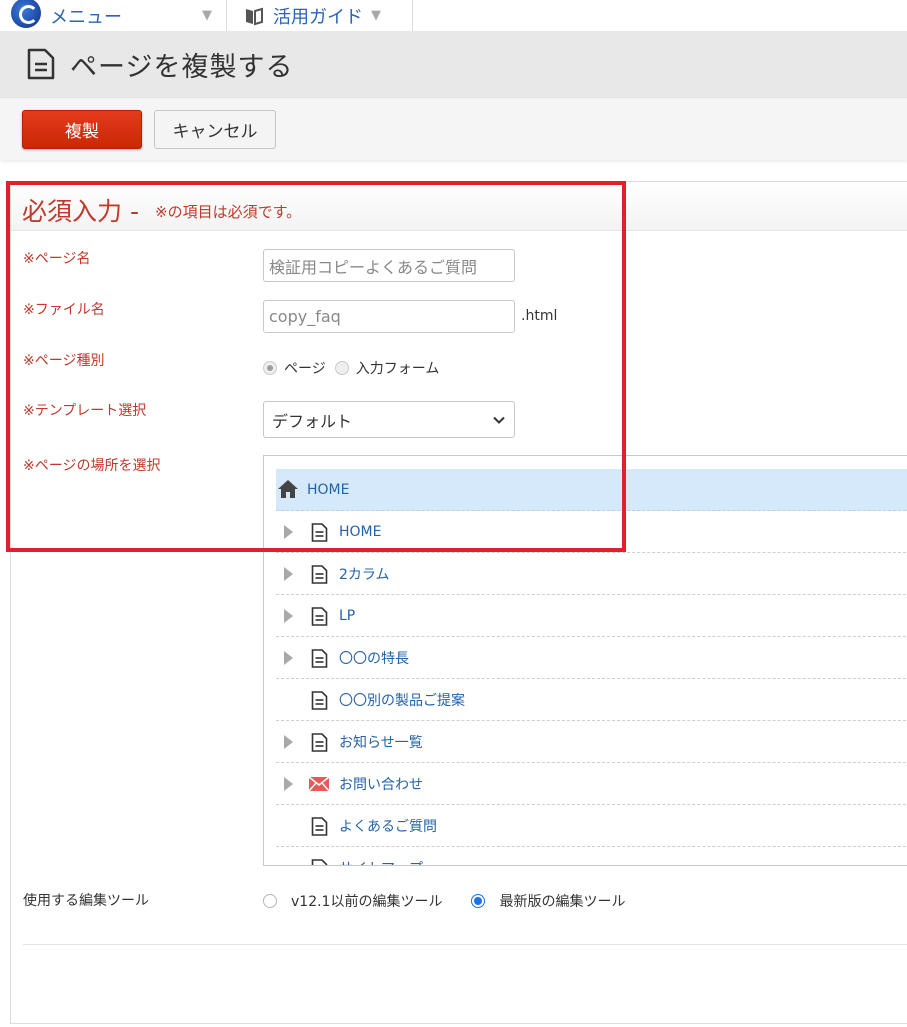  What do you see at coordinates (591, 490) in the screenshot?
I see `tree-root-home: HOME` at bounding box center [591, 490].